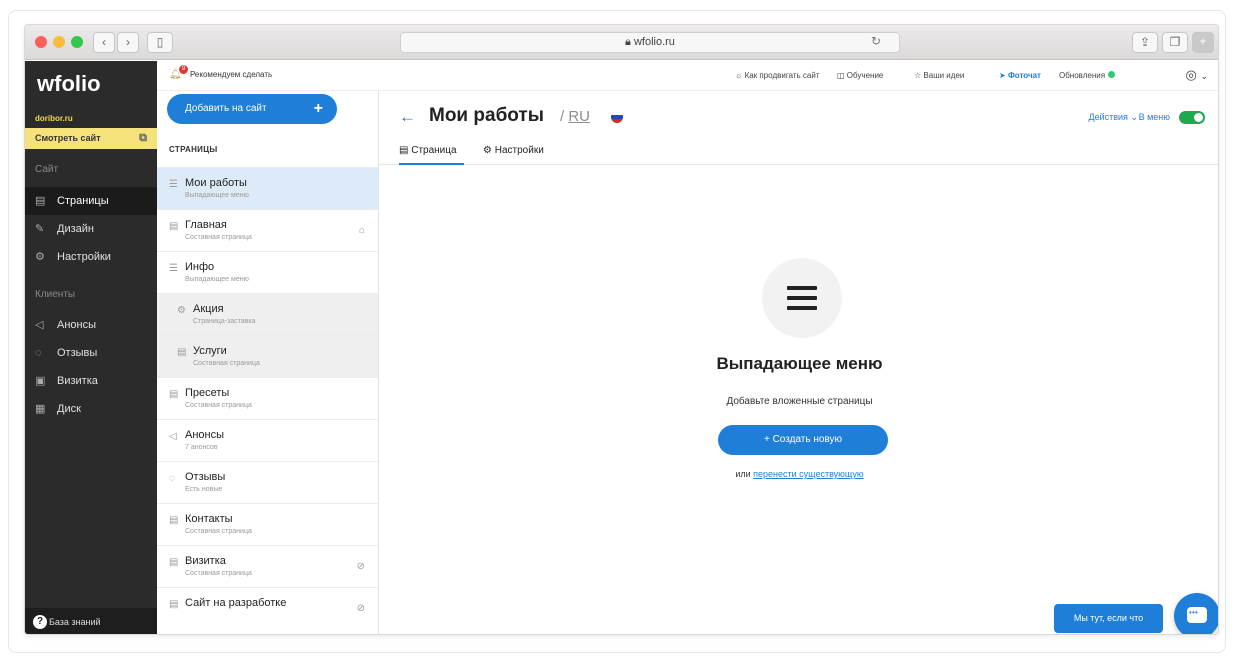 The image size is (1235, 662). I want to click on page-title: Мои работы, so click(486, 115).